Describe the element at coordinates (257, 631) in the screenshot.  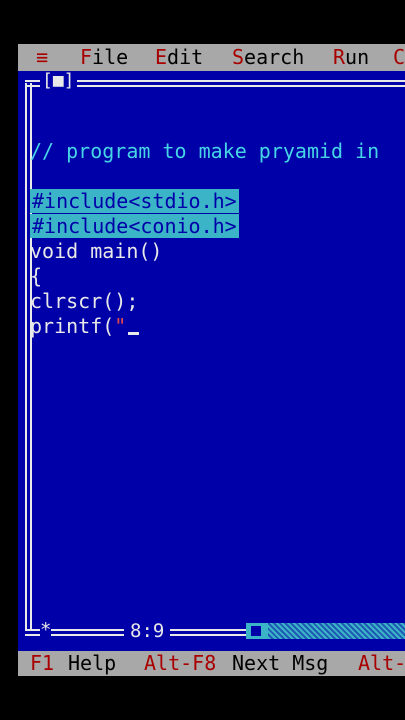
I see `scrollbar-thumb` at that location.